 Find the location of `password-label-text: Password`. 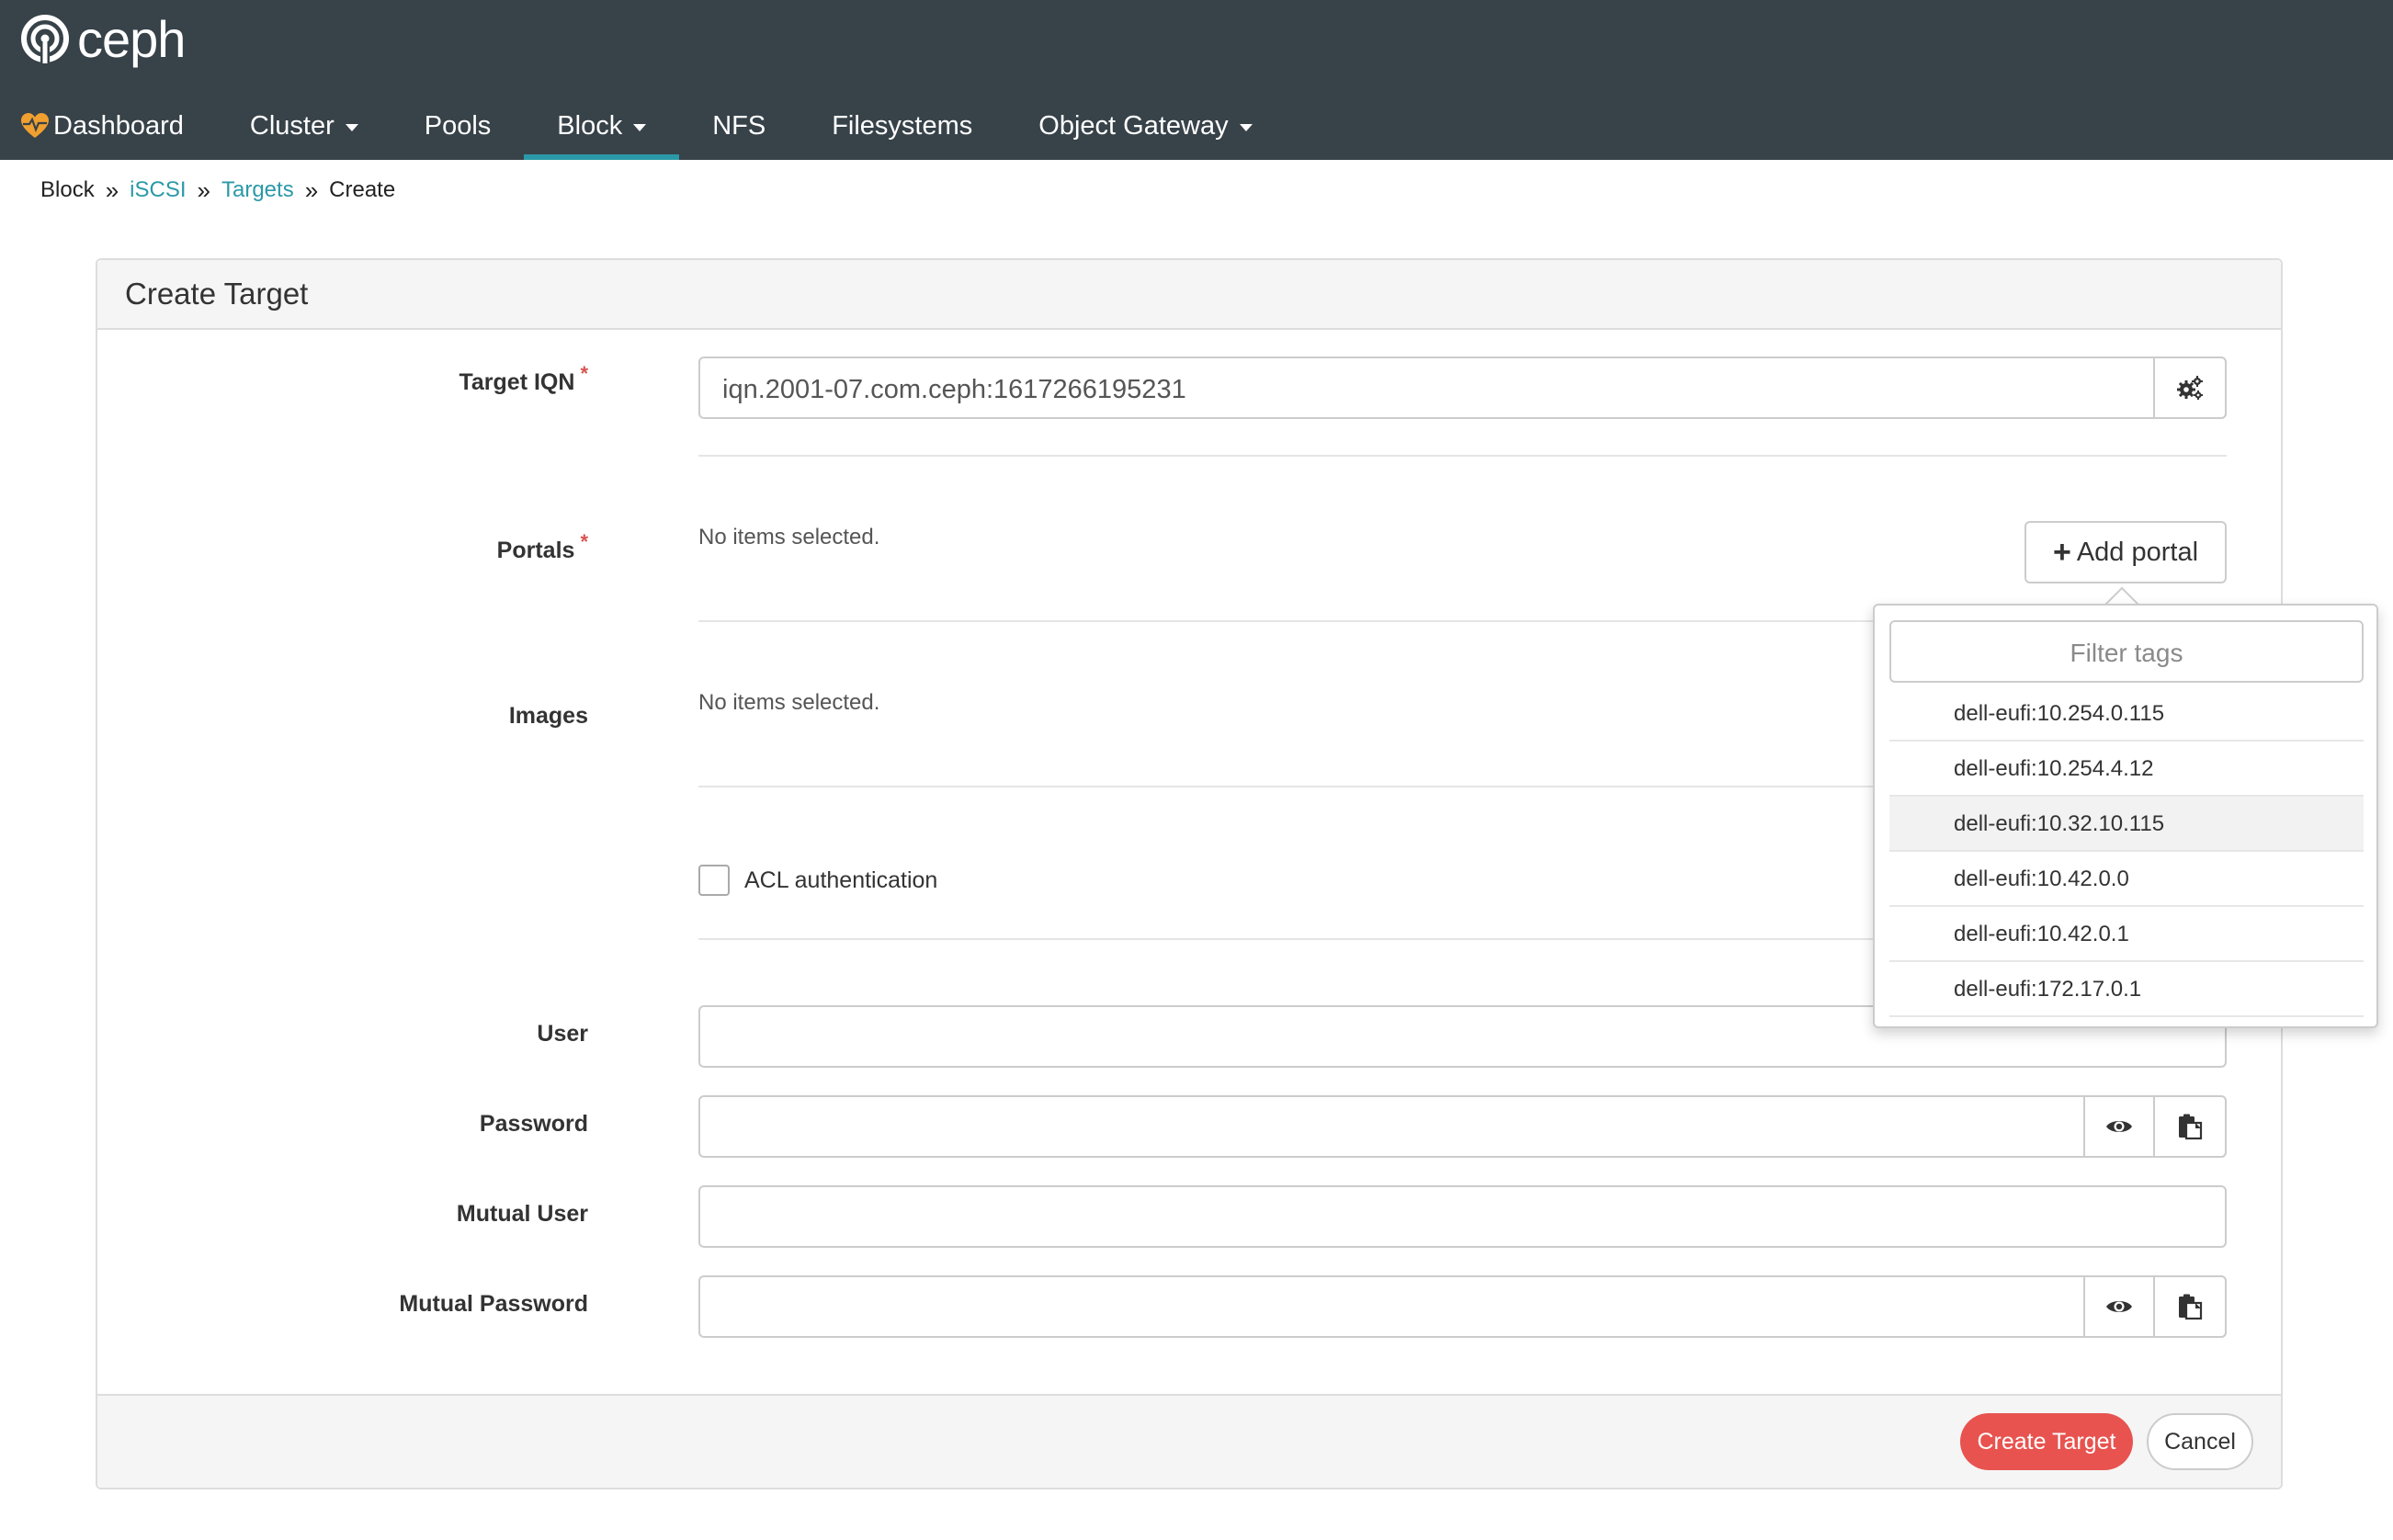

password-label-text: Password is located at coordinates (533, 1124).